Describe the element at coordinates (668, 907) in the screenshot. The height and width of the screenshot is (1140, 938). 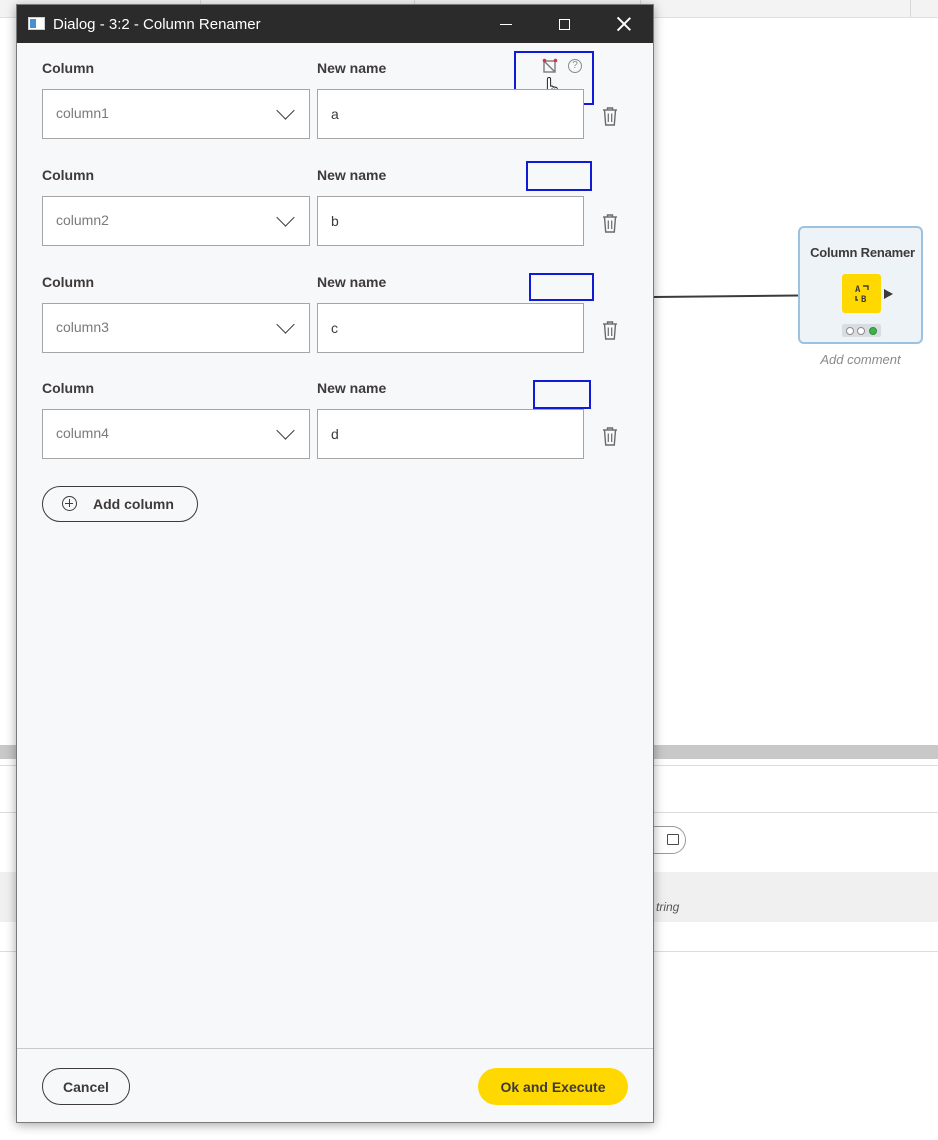
I see `column-type-label: tring` at that location.